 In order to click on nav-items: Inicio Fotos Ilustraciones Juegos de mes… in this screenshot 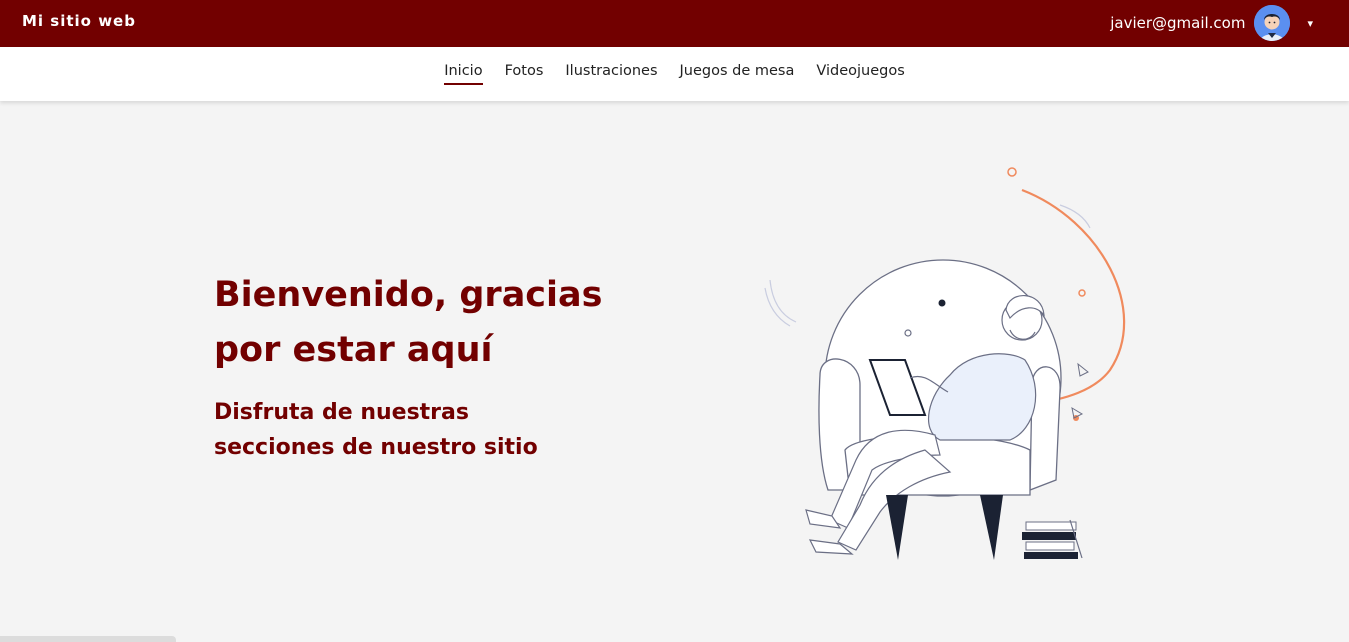, I will do `click(674, 74)`.